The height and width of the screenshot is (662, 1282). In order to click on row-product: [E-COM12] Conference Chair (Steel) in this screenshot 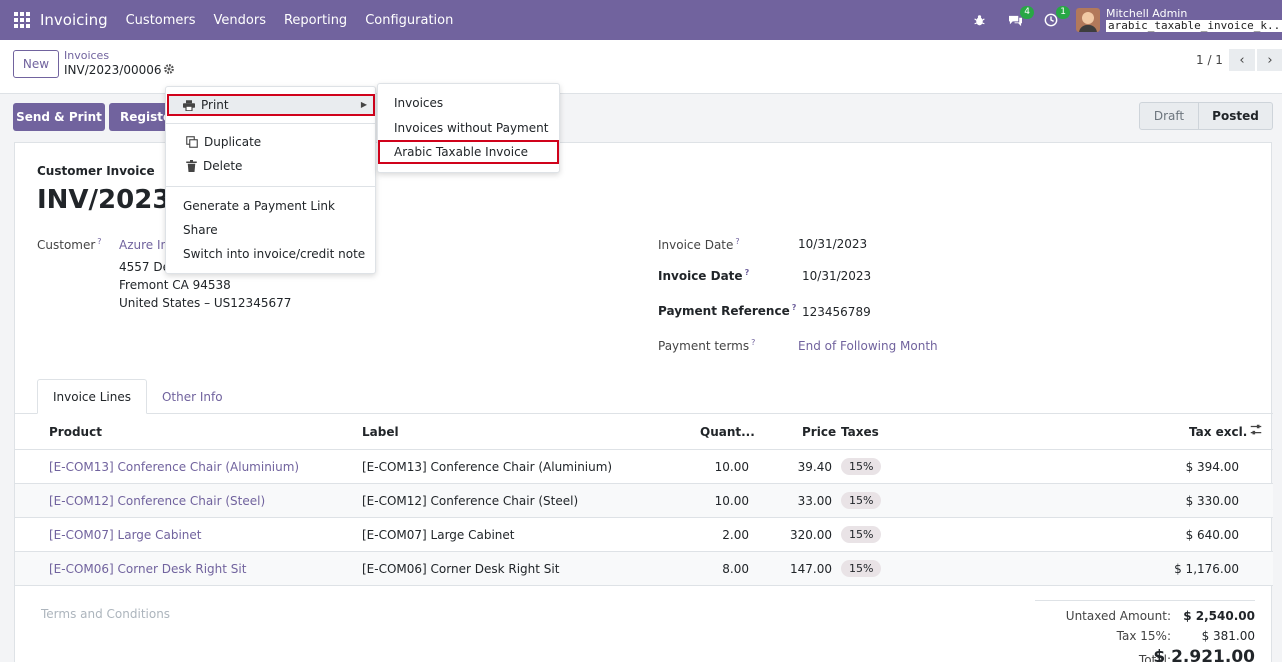, I will do `click(157, 501)`.